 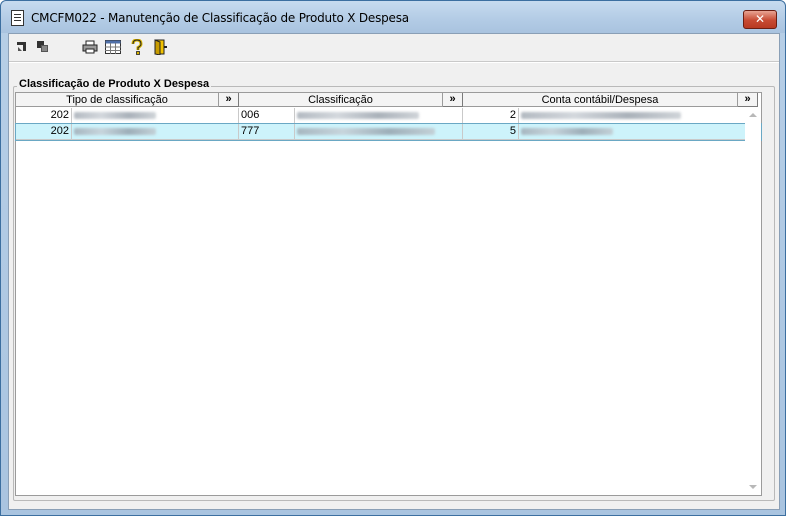 I want to click on classificacao-code-cell: 777, so click(x=267, y=132).